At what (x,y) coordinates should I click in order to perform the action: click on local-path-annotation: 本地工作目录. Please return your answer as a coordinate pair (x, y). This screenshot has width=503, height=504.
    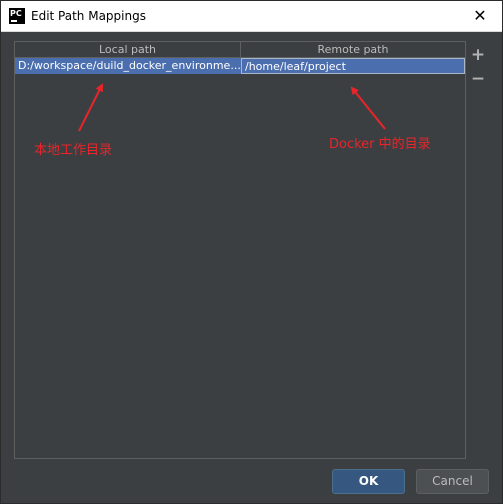
    Looking at the image, I should click on (73, 150).